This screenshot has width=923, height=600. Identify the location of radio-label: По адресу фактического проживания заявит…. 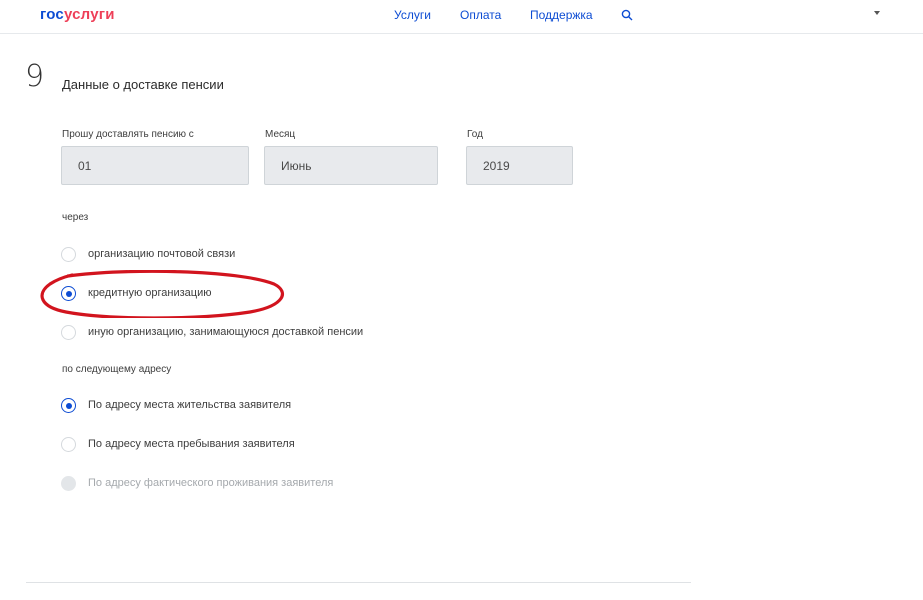
(211, 483).